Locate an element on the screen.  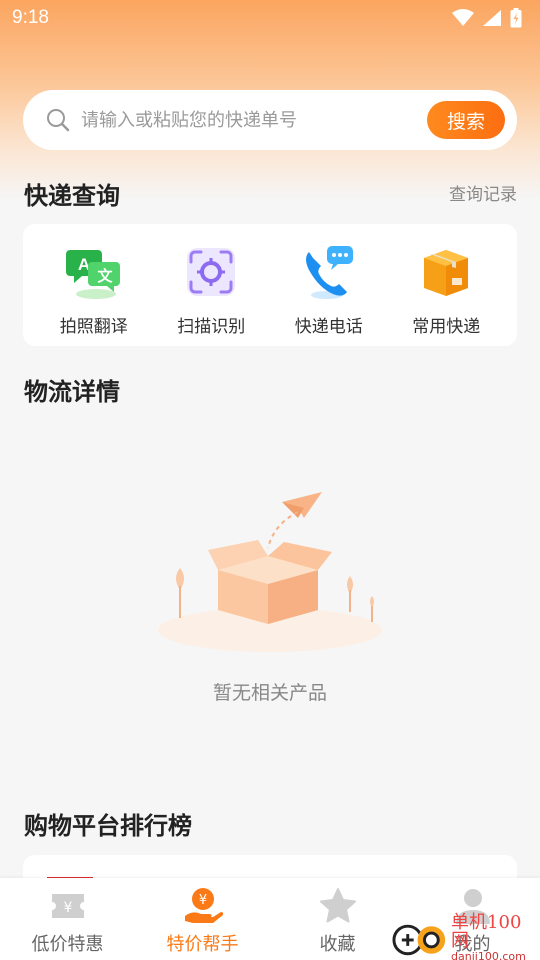
watermark-logo-icon is located at coordinates (419, 940).